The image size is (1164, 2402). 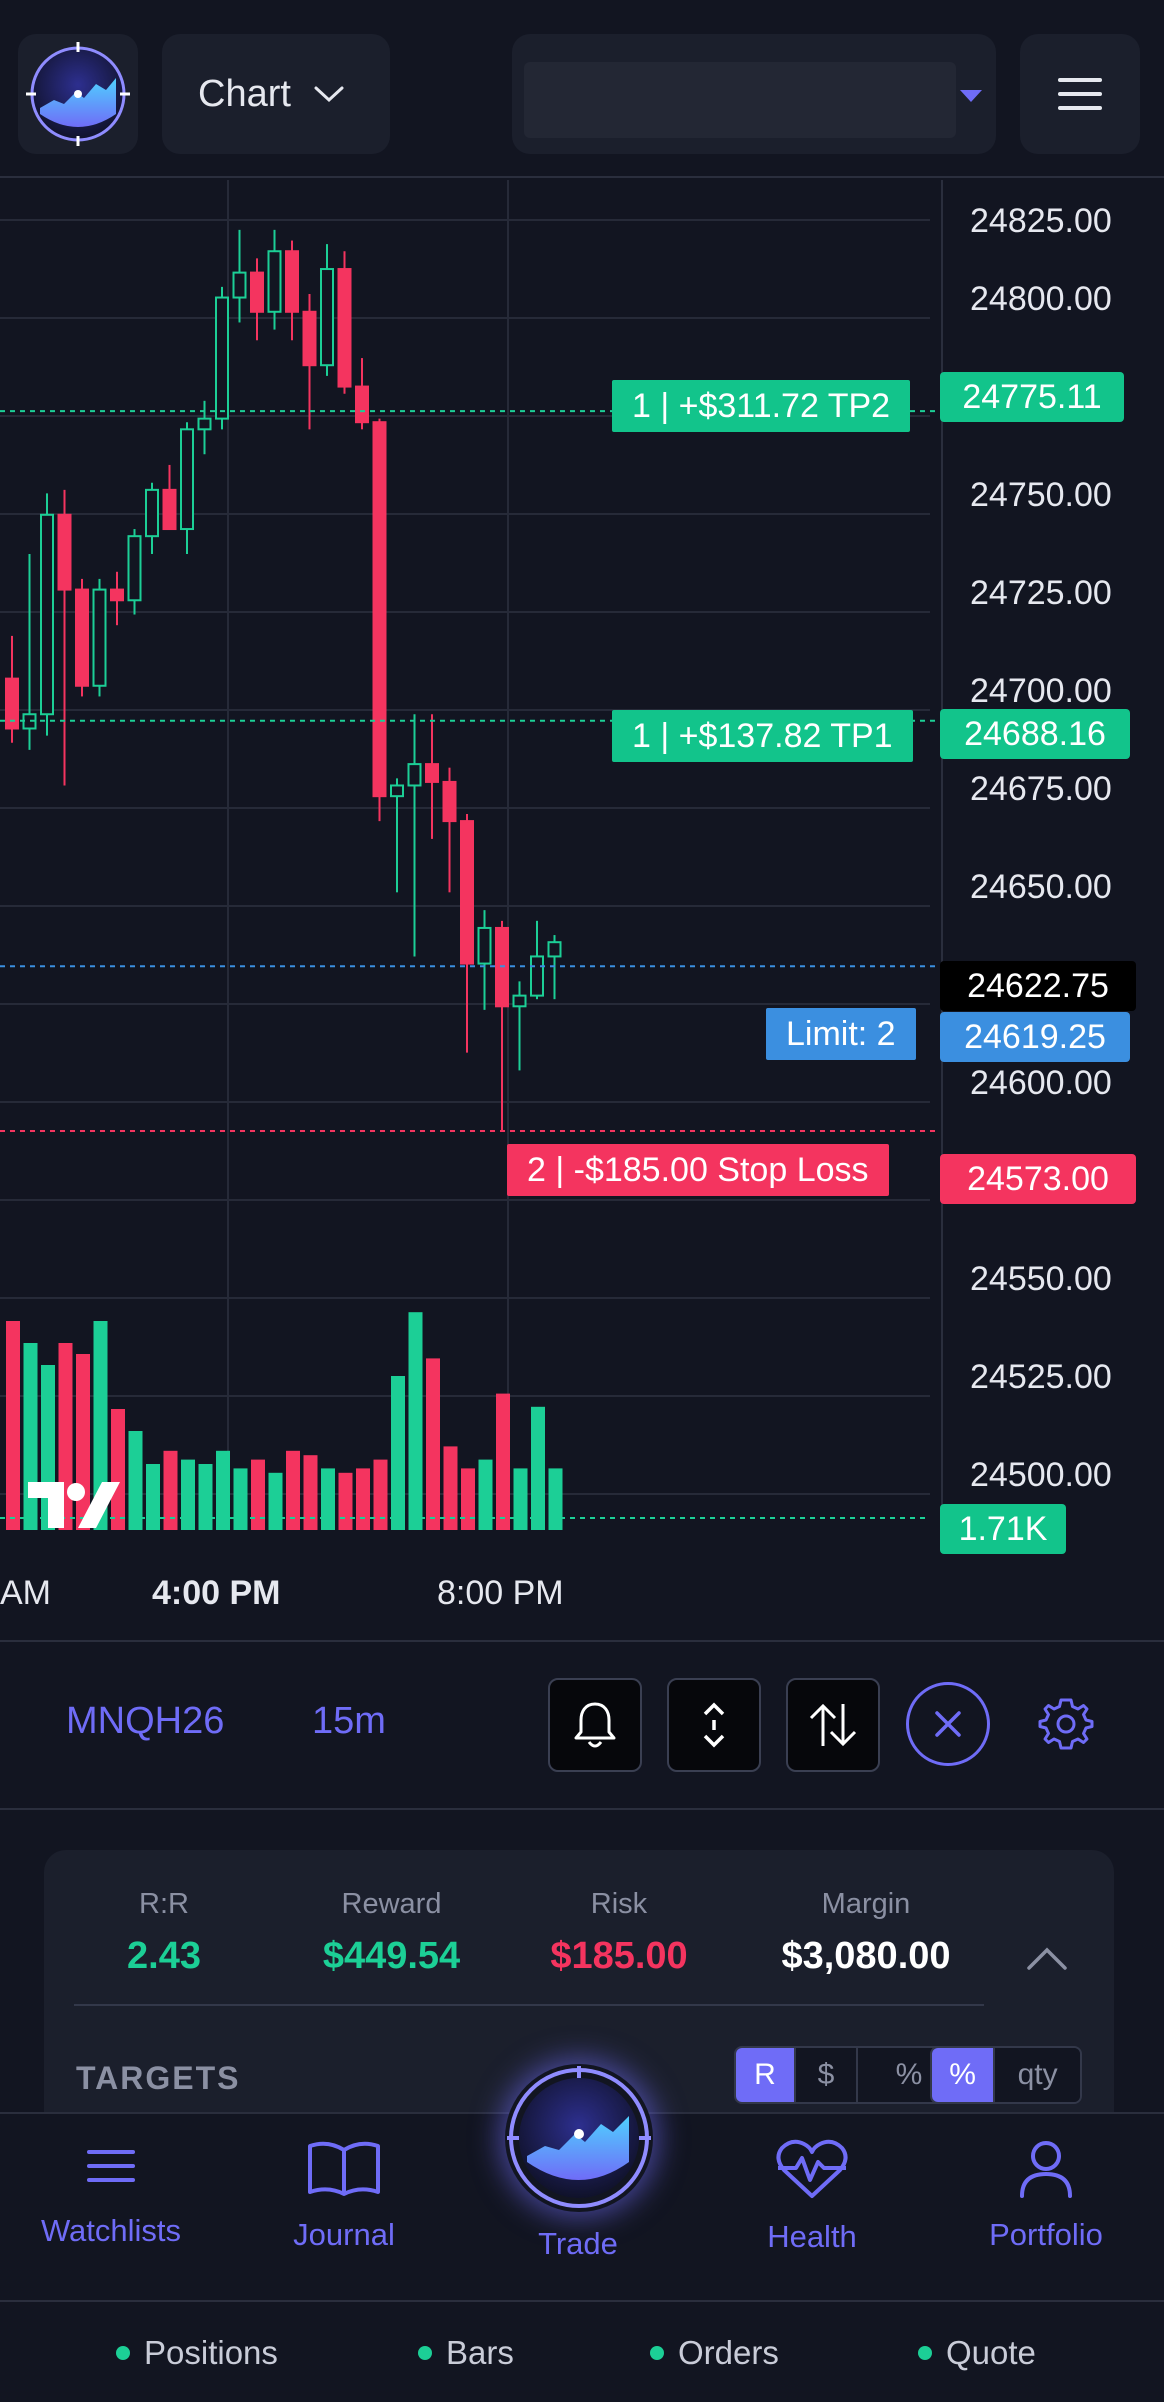 I want to click on last-price-tag: 24622.75, so click(x=1038, y=986).